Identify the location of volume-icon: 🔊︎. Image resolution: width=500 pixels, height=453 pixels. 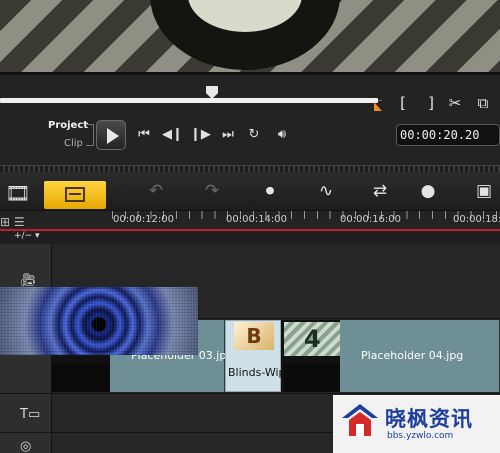
(282, 135).